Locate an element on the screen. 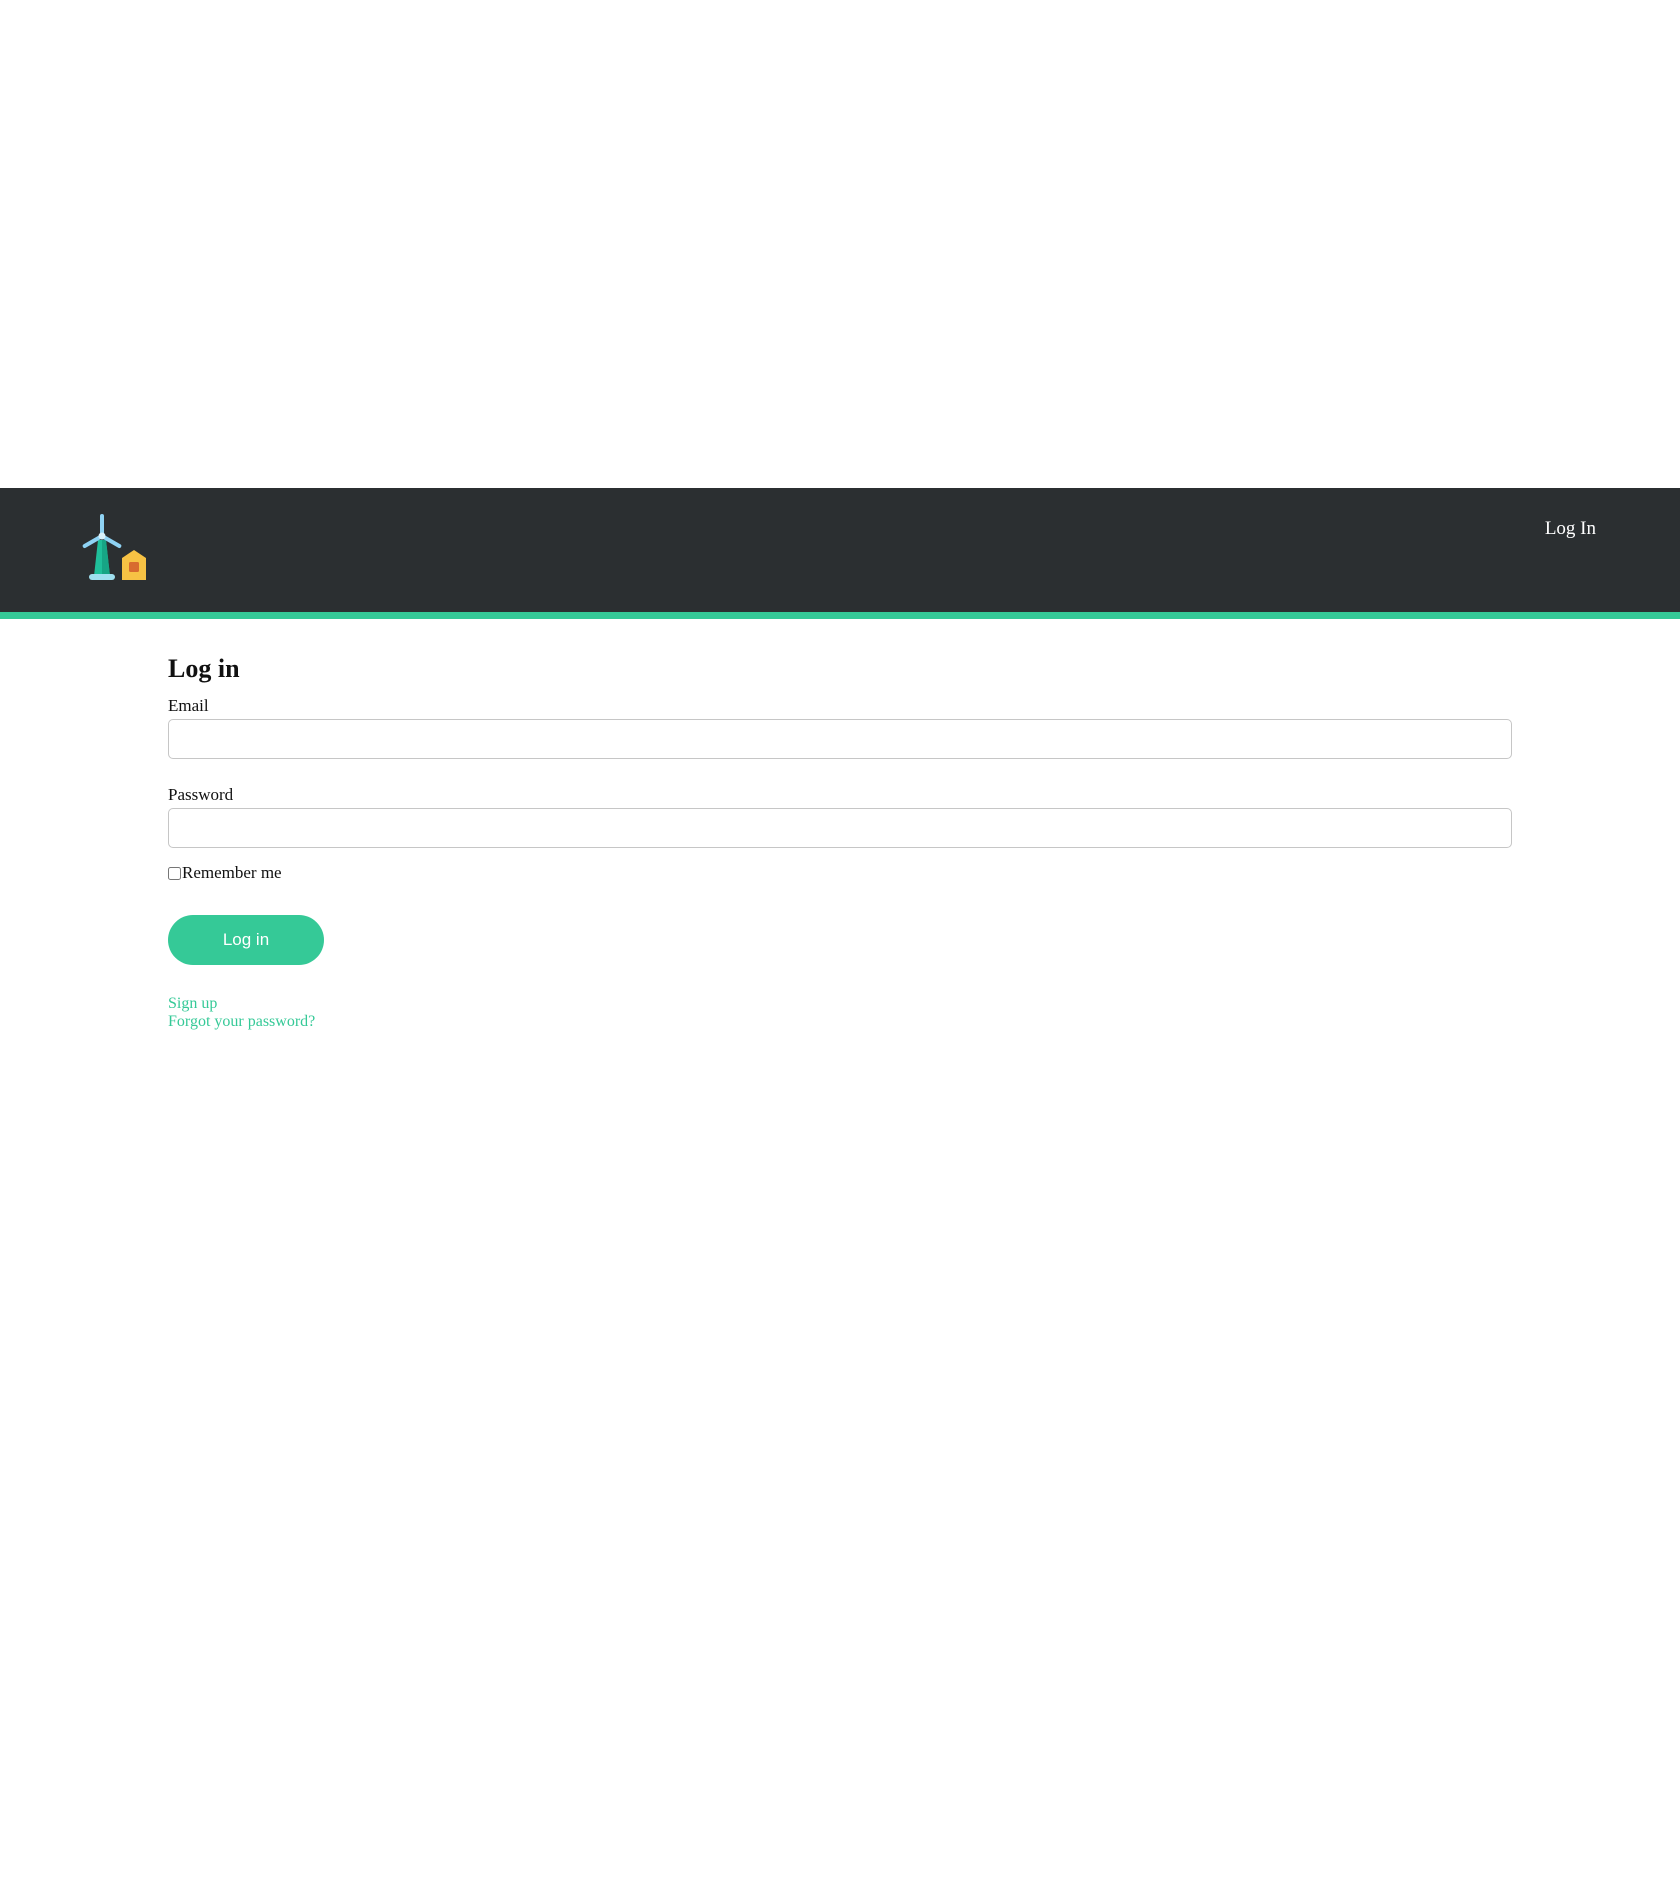 The image size is (1680, 1887). email-field-group: Email is located at coordinates (840, 726).